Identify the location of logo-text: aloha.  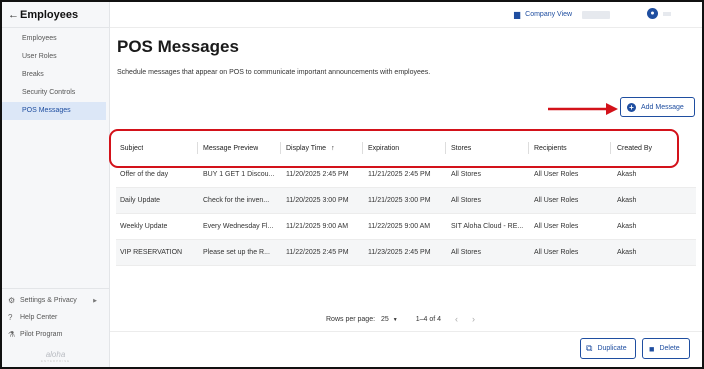
(55, 354).